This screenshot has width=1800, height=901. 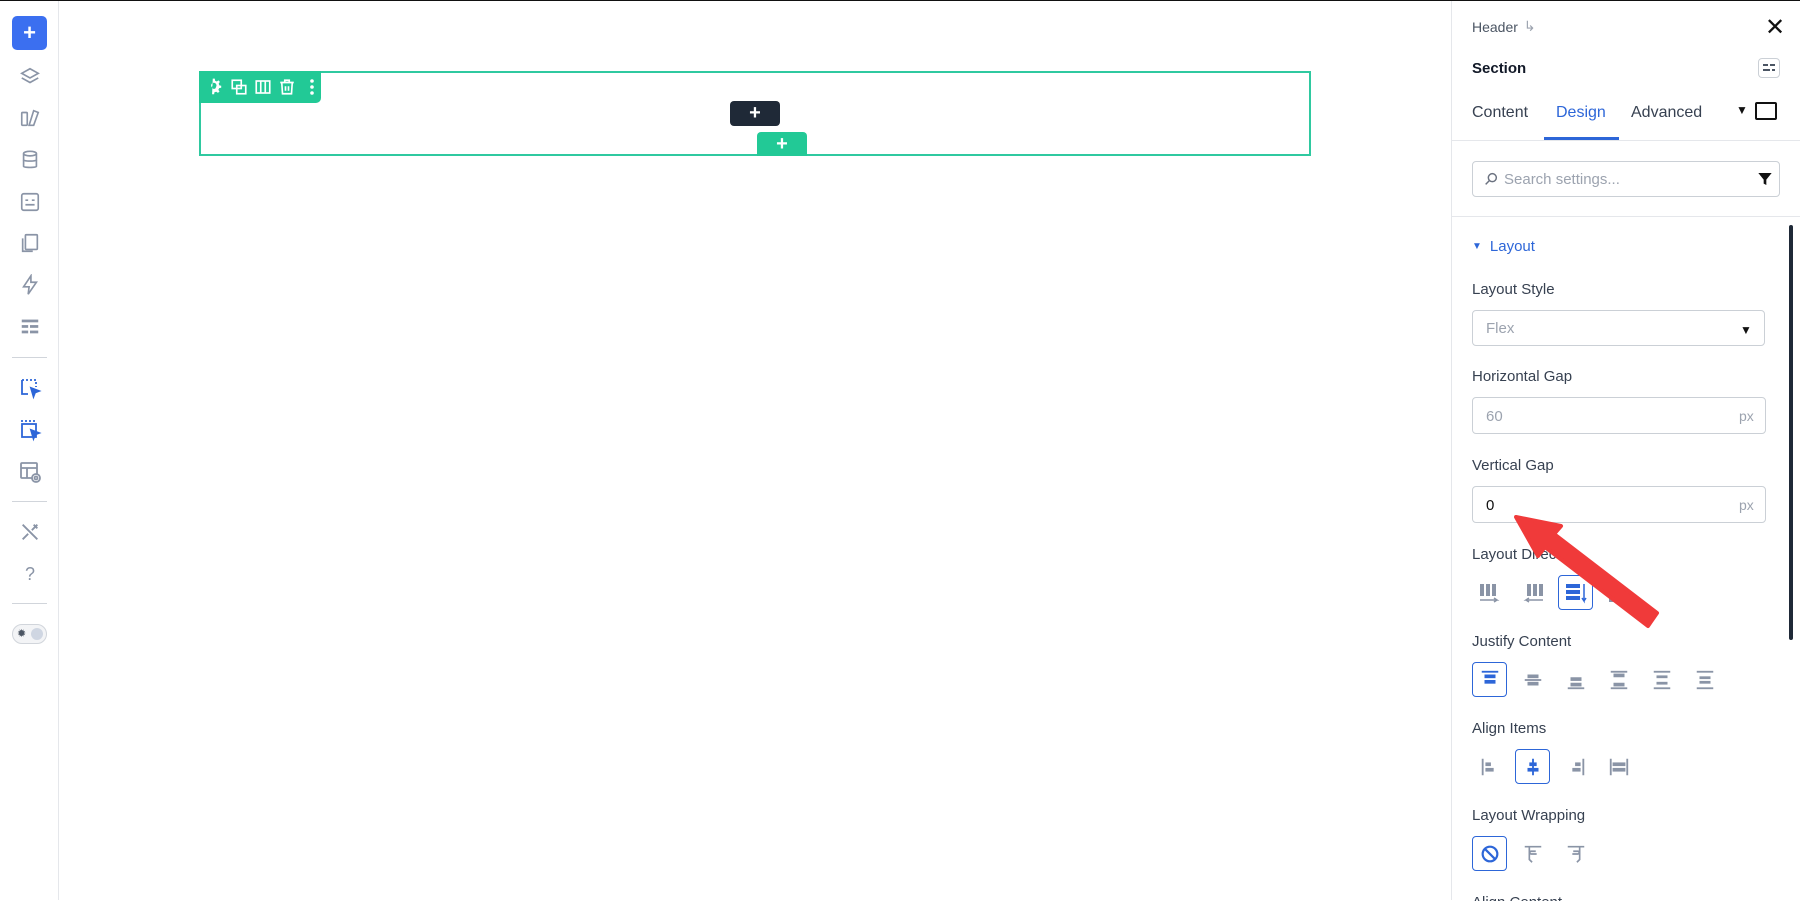 What do you see at coordinates (1581, 138) in the screenshot?
I see `active-tab-indicator` at bounding box center [1581, 138].